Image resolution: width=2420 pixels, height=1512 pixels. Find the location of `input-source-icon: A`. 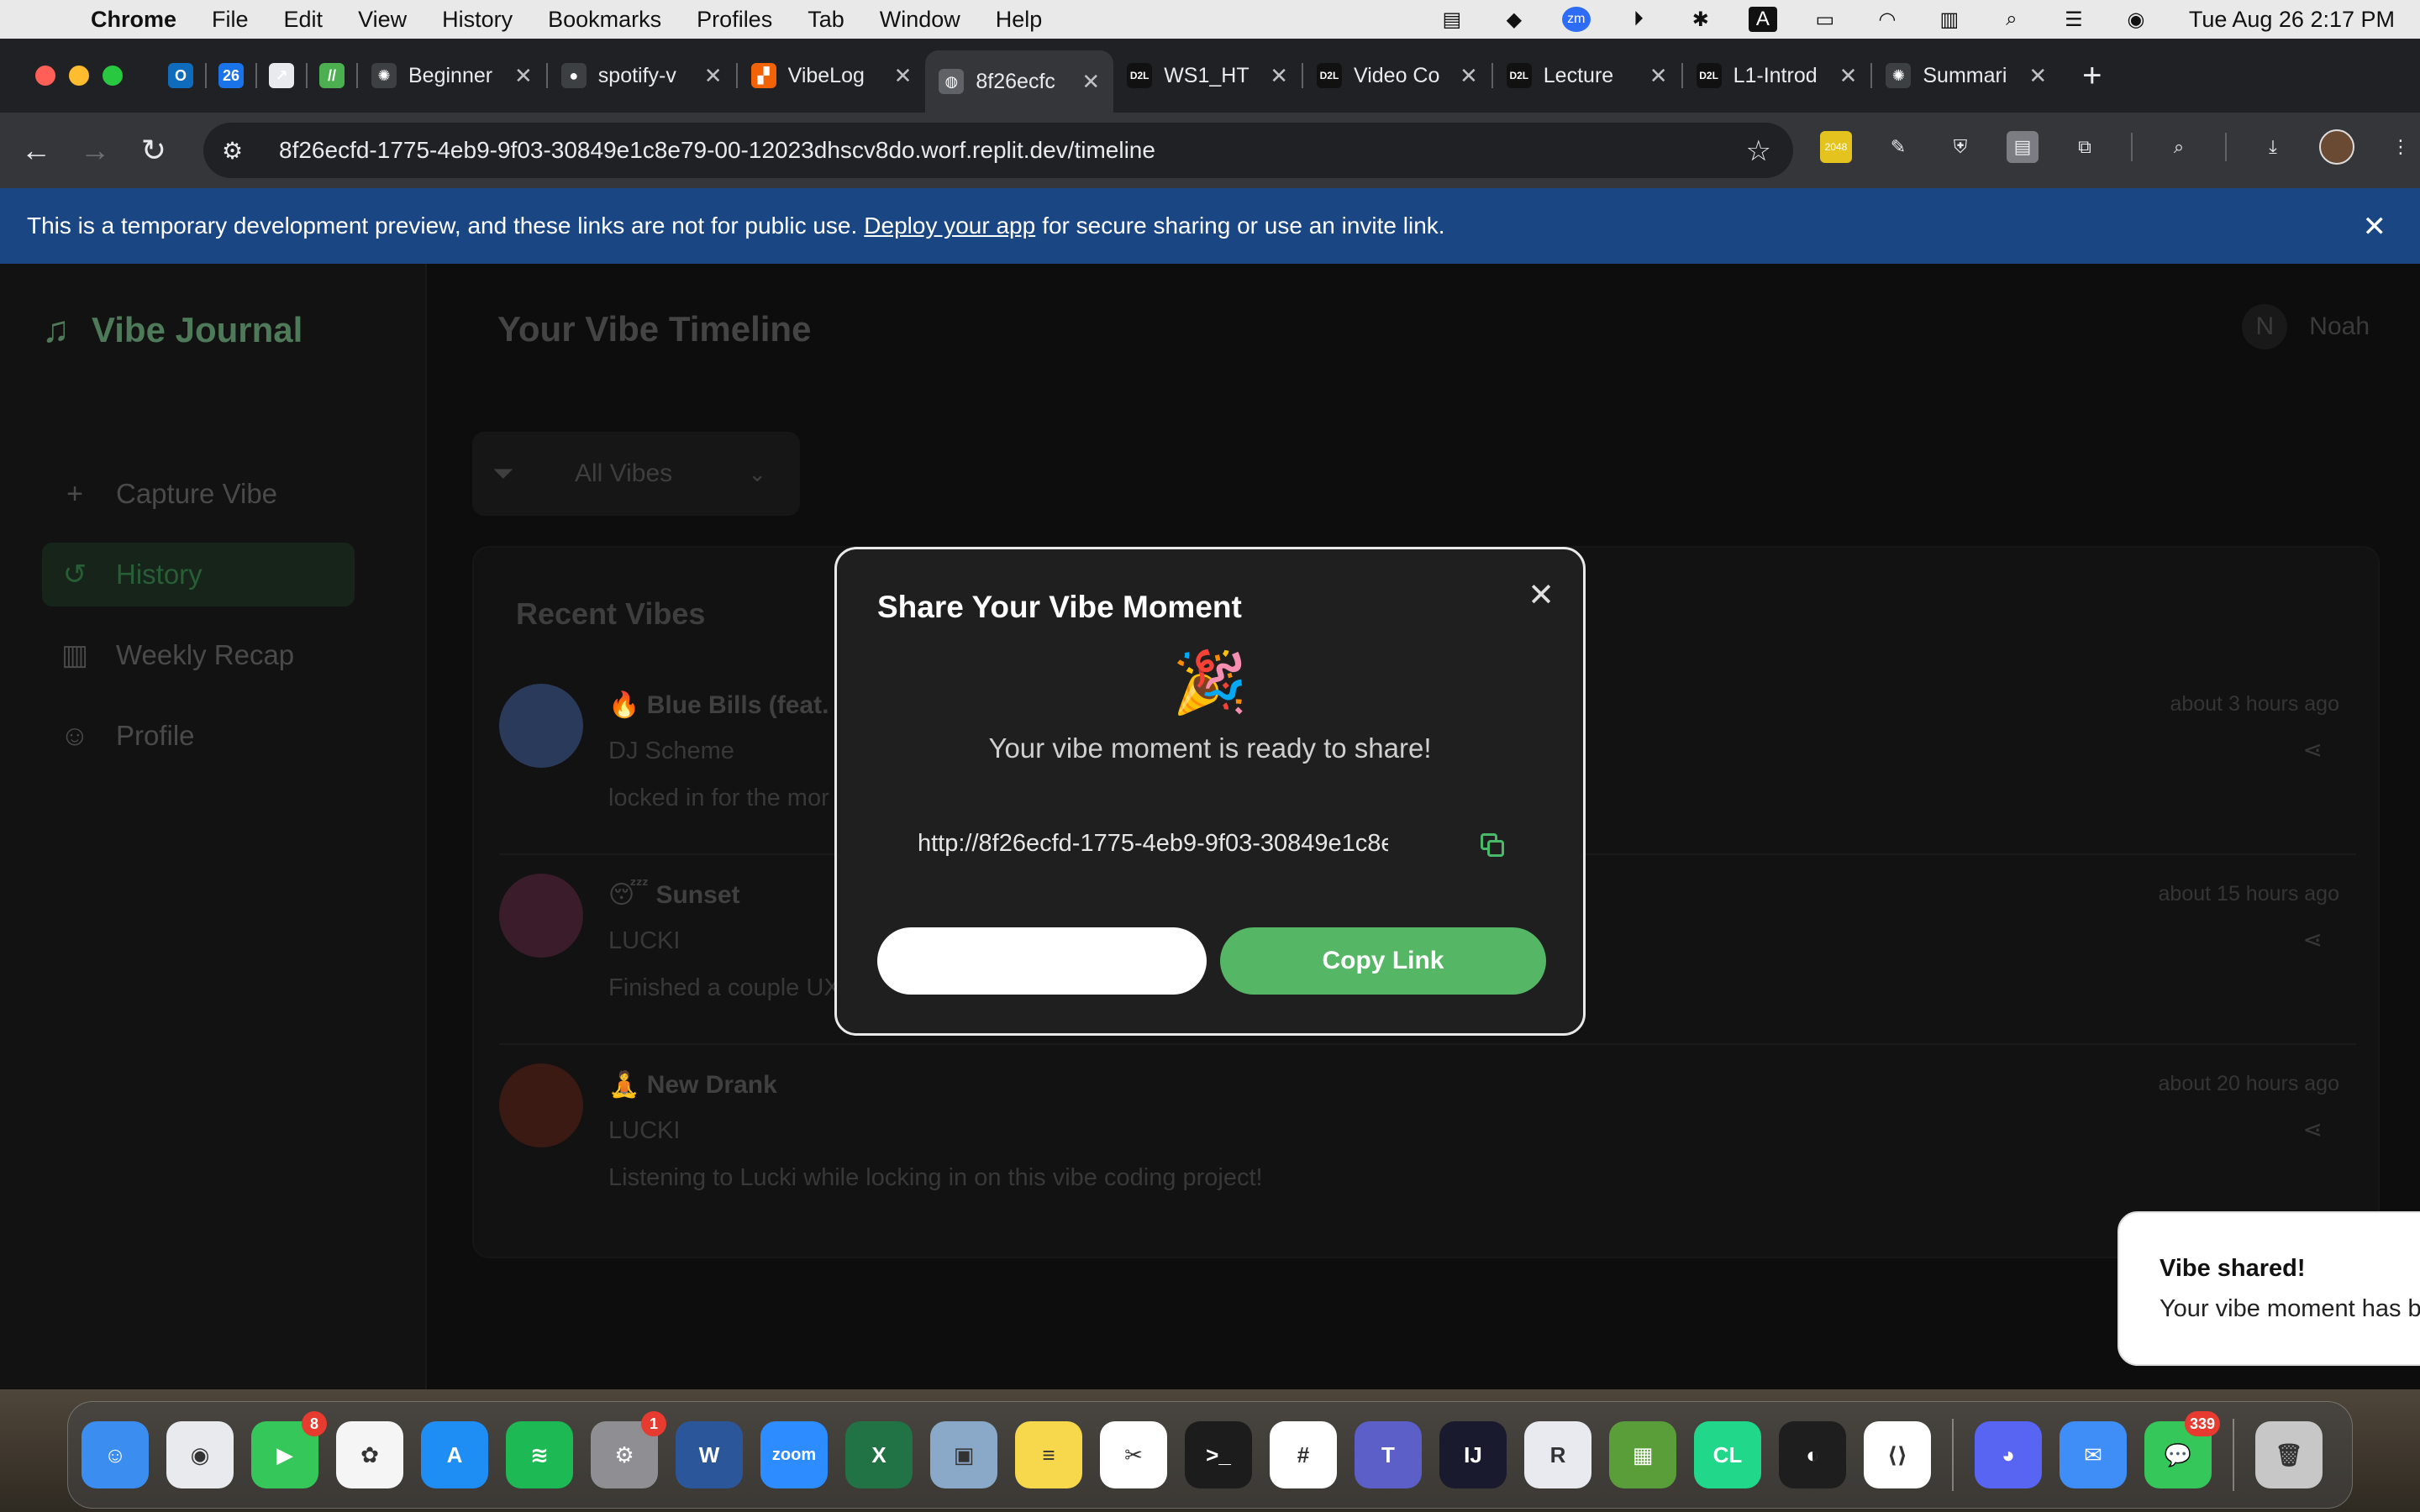

input-source-icon: A is located at coordinates (1762, 19).